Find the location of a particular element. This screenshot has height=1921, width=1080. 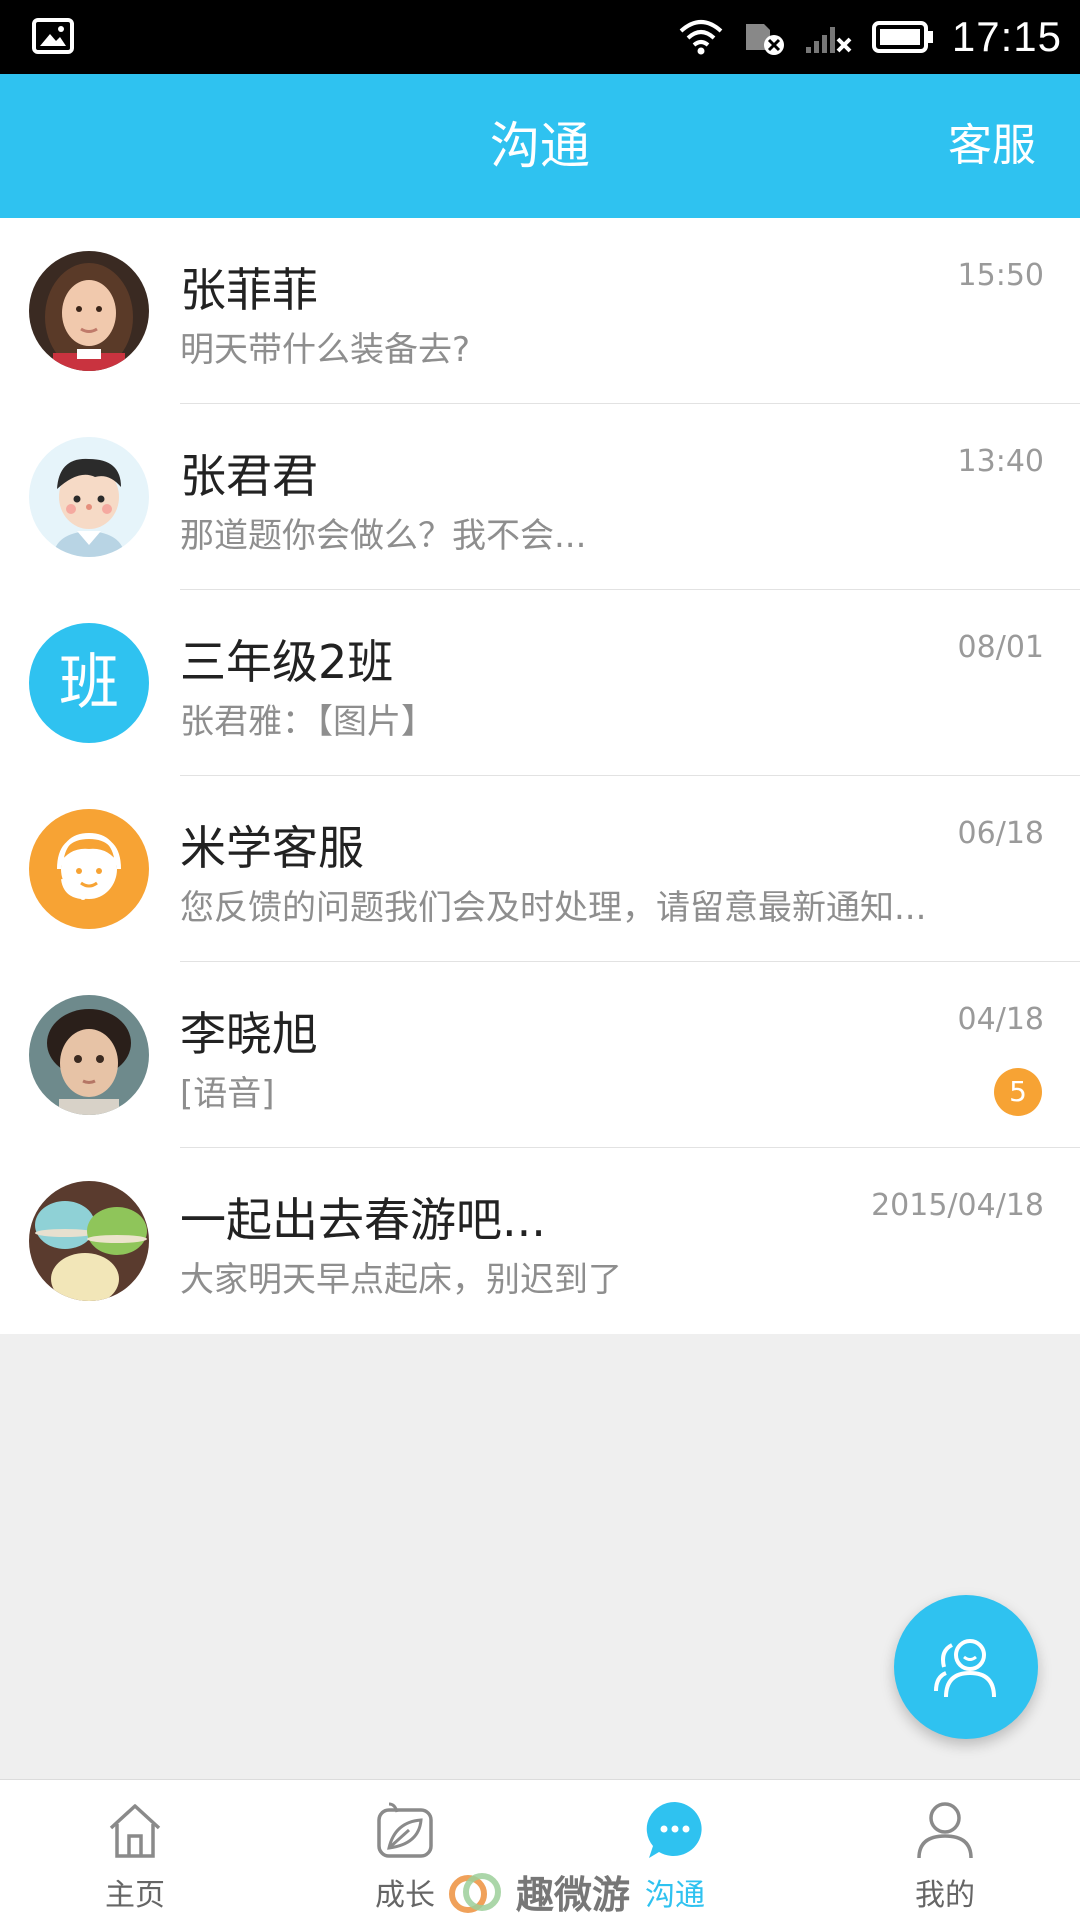

conversation-item: 一起出去春游吧... 大家明天早点起床，别迟到了 2015/04/18 is located at coordinates (540, 1241).